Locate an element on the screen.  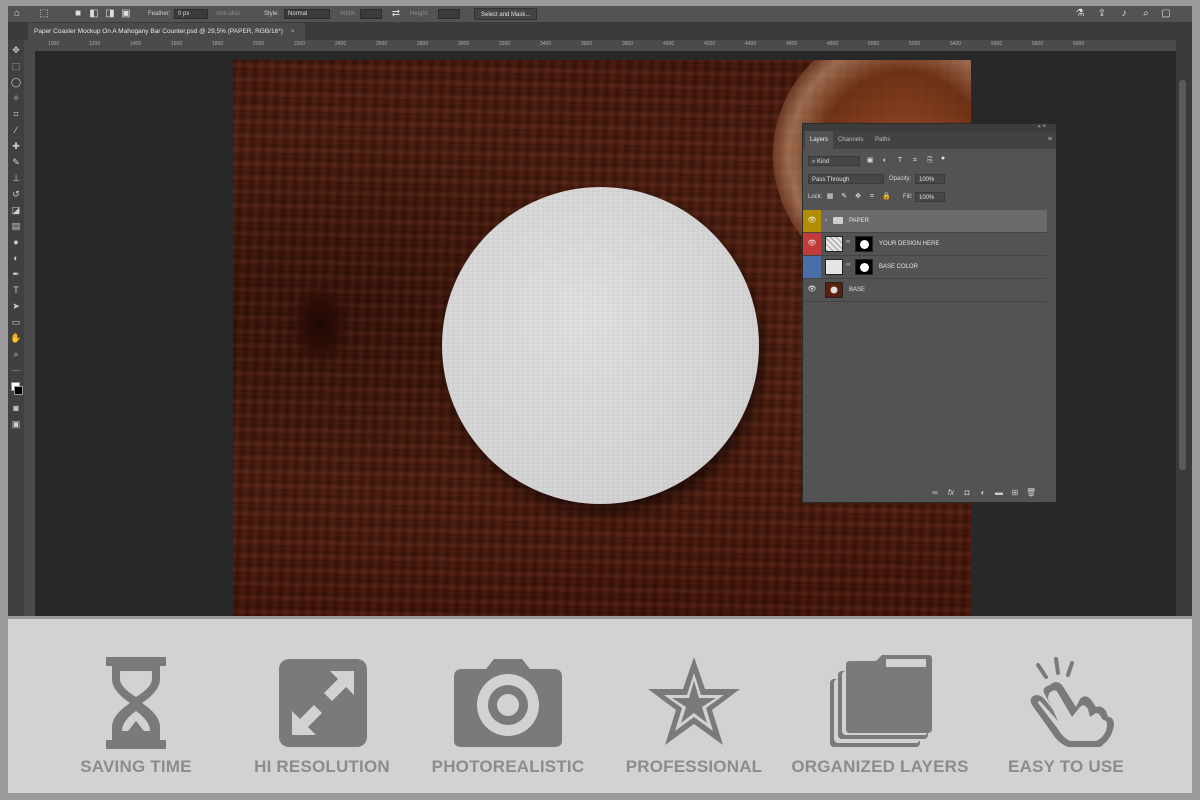
home-icon: ⌂ is located at coordinates (17, 14).